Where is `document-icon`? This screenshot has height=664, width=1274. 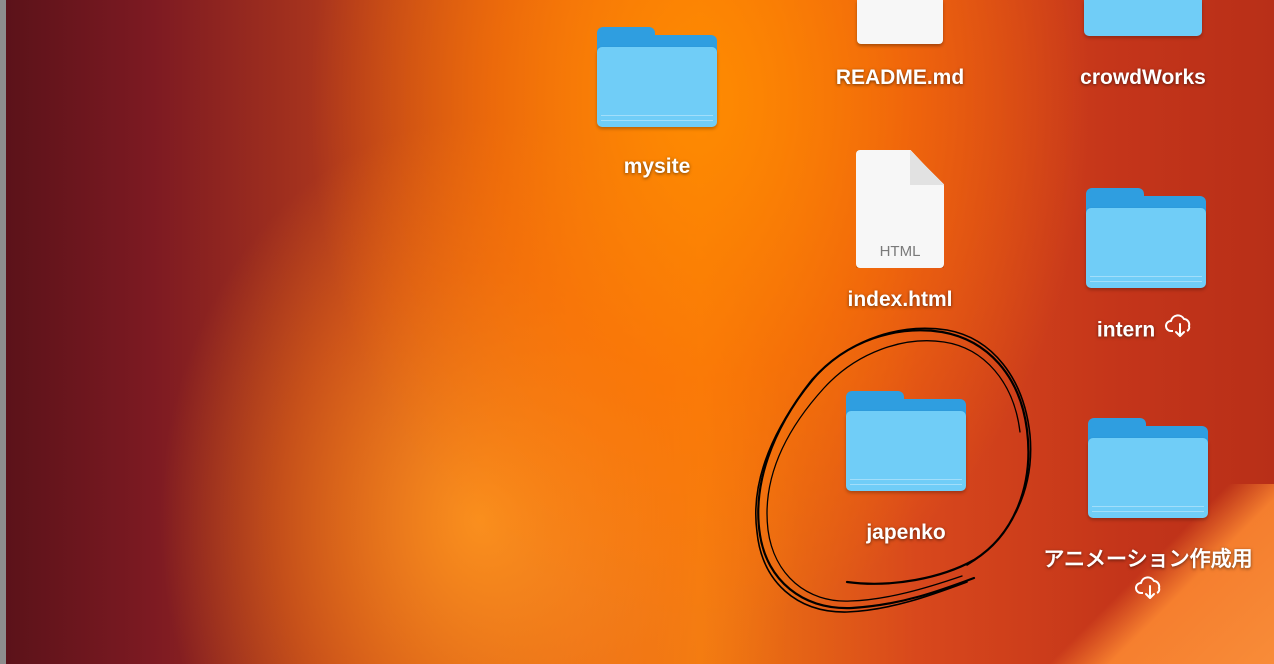
document-icon is located at coordinates (900, 22).